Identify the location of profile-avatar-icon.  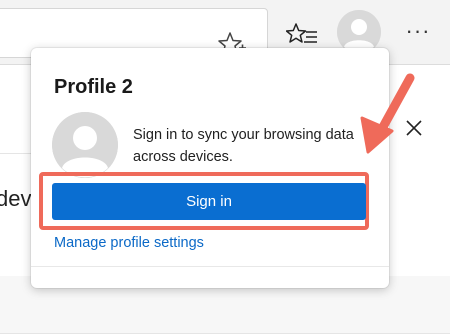
(85, 145).